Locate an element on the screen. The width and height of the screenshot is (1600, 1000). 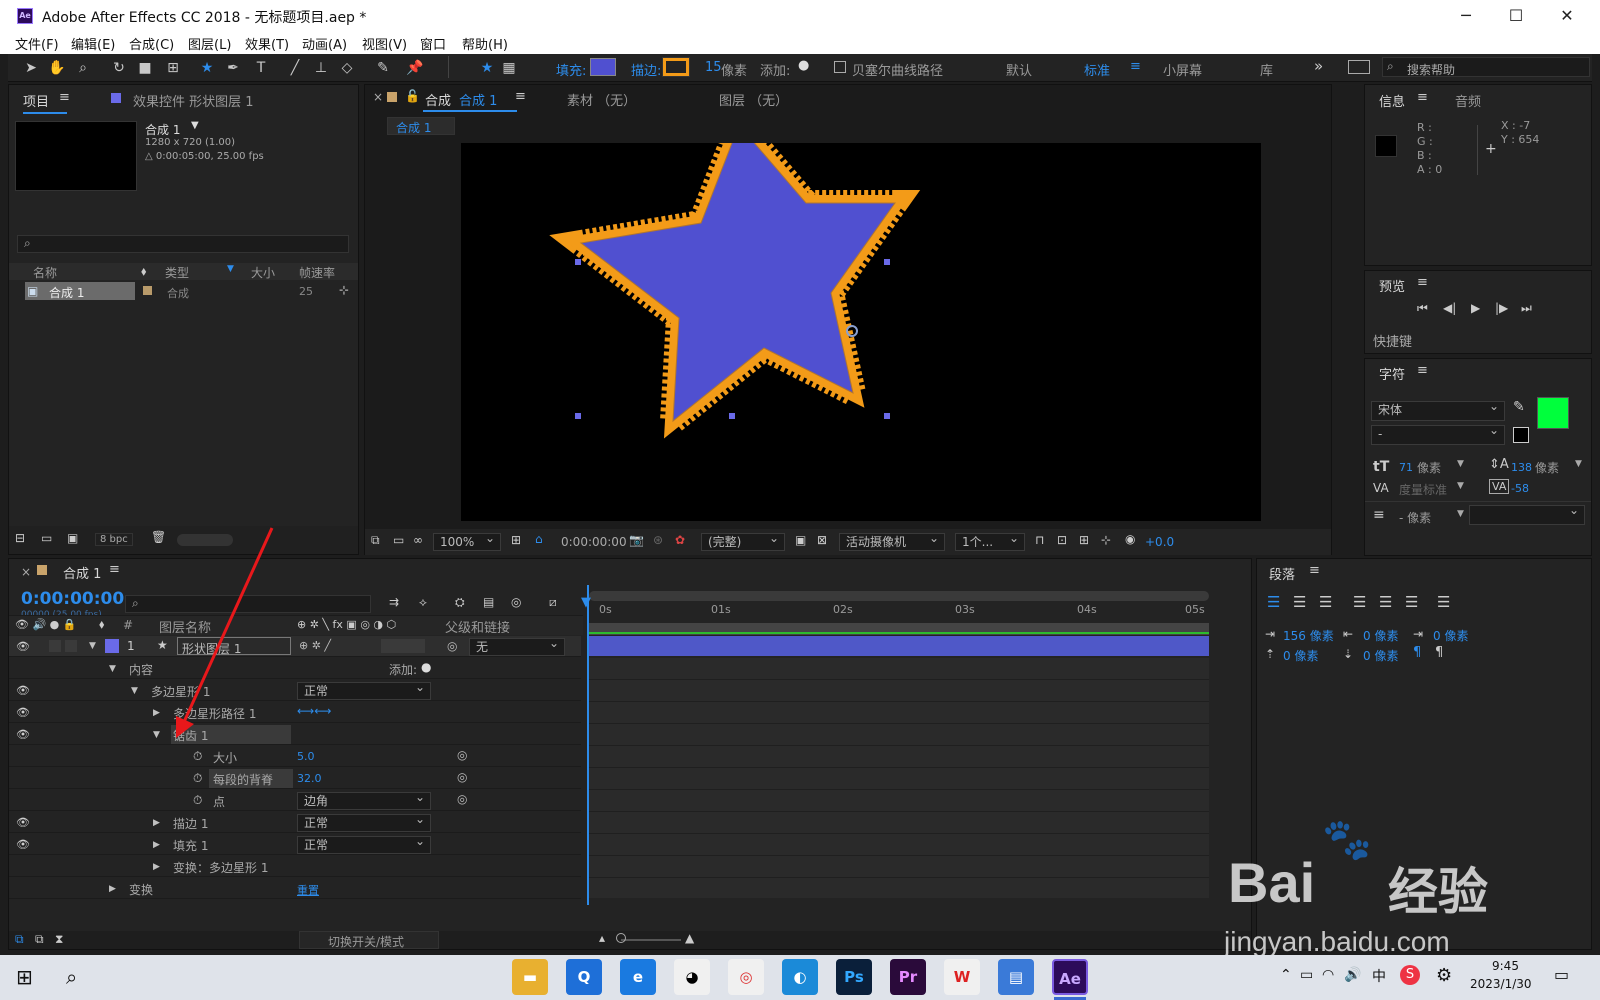
space-before-value: 0 像素 is located at coordinates (1300, 655).